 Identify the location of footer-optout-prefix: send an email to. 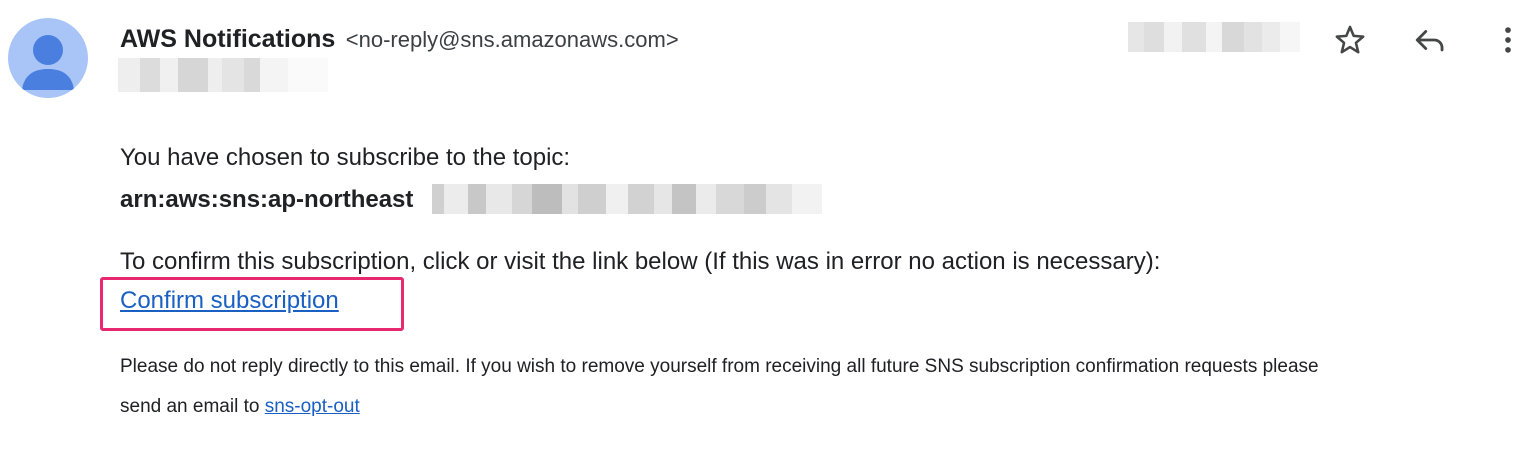
(190, 406).